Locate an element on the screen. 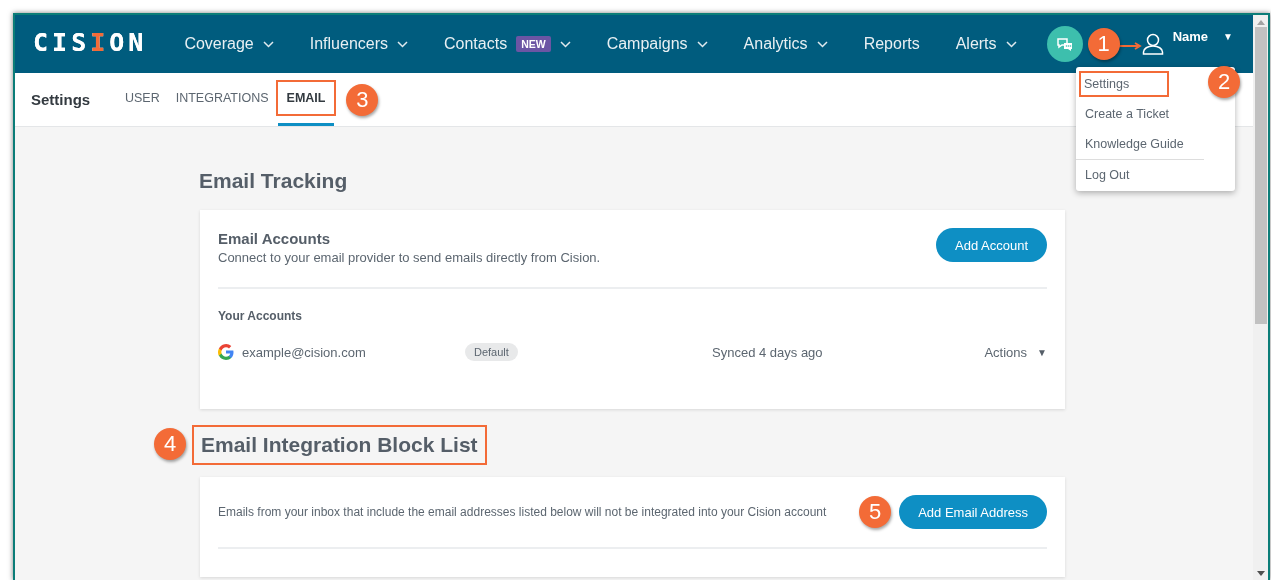  default-badge: Default is located at coordinates (491, 352).